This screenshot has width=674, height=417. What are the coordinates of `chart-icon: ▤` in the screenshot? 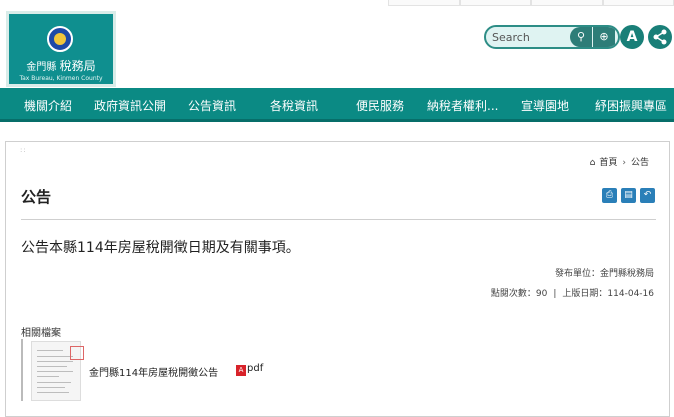 It's located at (628, 195).